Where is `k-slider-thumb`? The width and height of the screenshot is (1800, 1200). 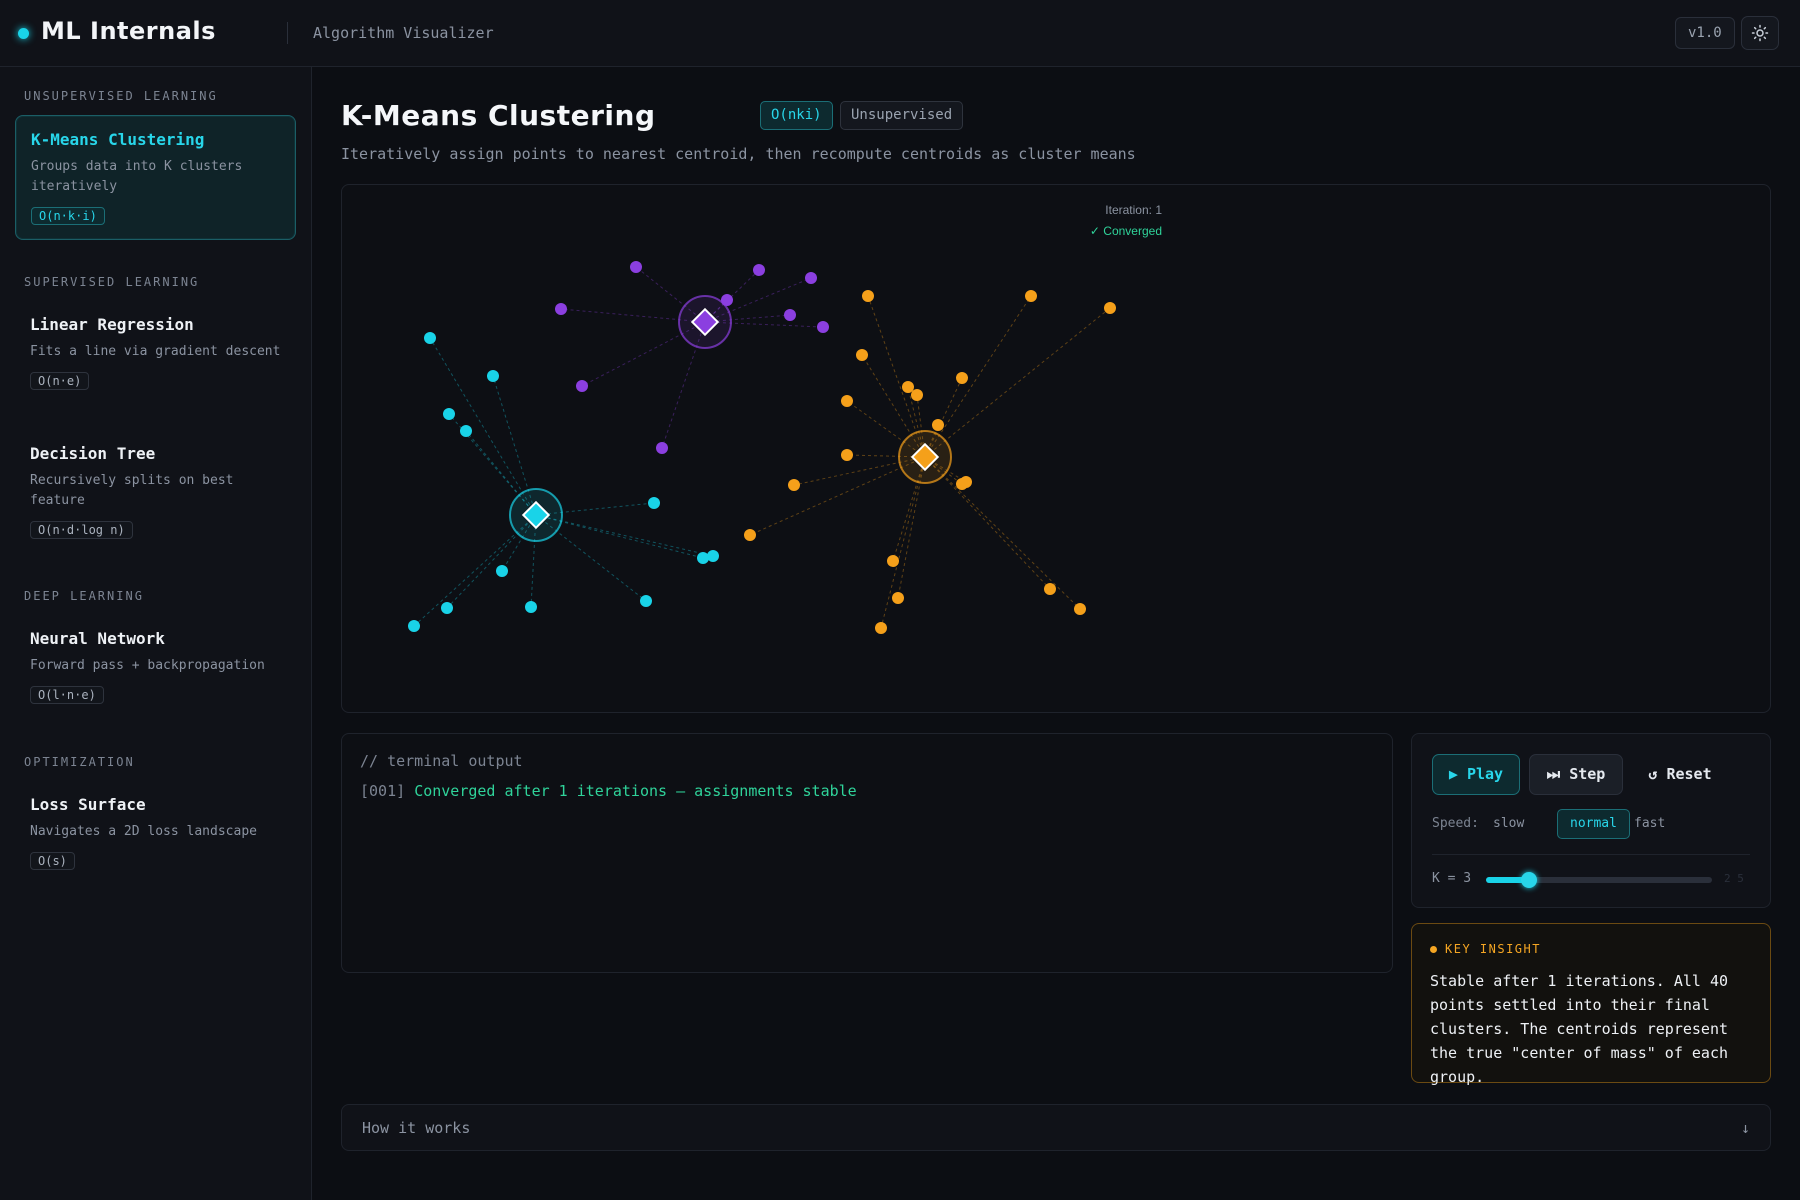 k-slider-thumb is located at coordinates (1528, 880).